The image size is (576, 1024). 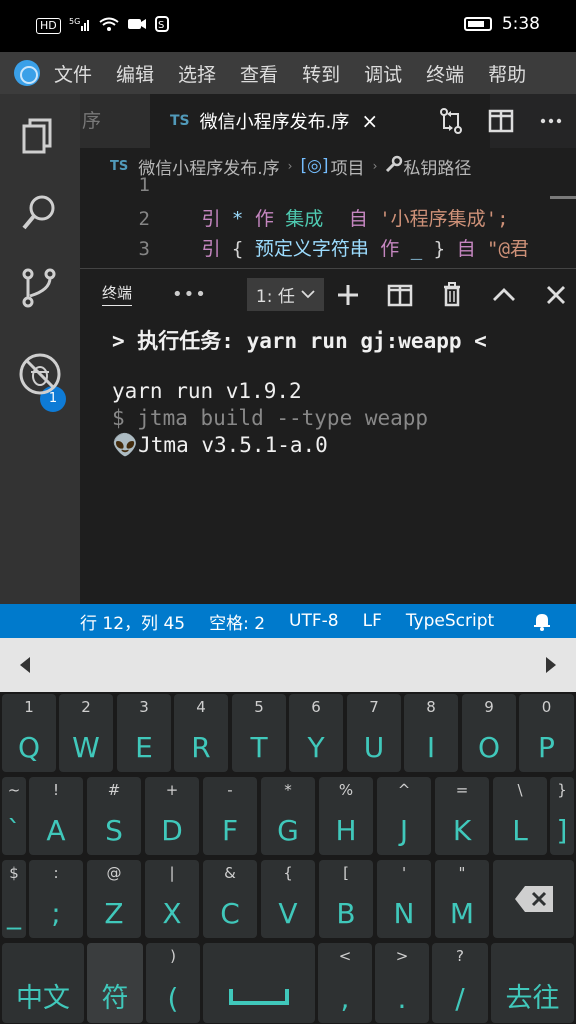 What do you see at coordinates (546, 733) in the screenshot?
I see `key-p: 0P` at bounding box center [546, 733].